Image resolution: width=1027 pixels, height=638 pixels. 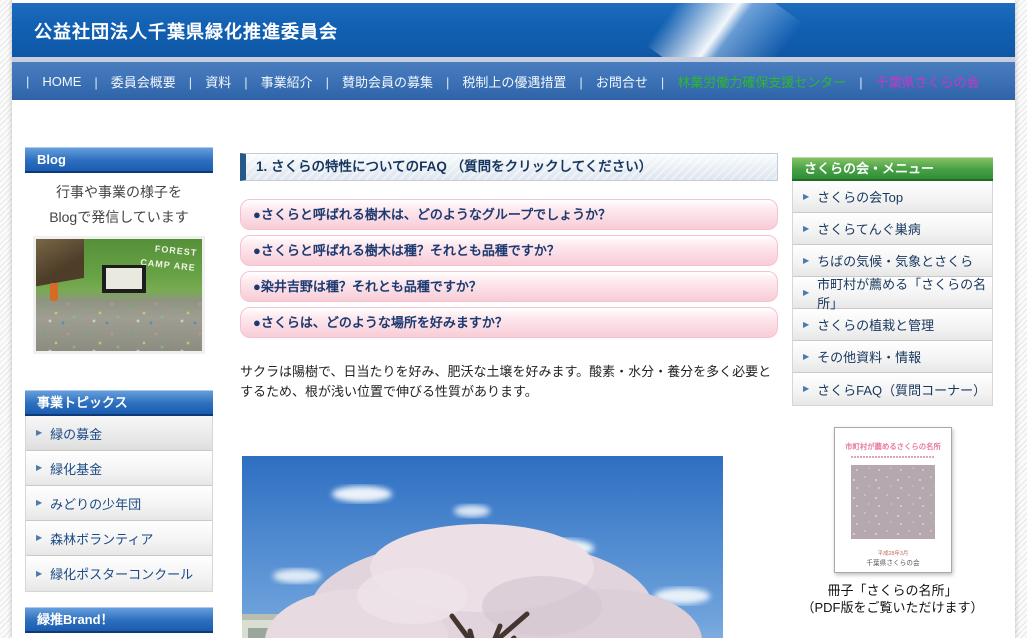 I want to click on brand-panel-header: 緑推Brand！, so click(x=119, y=620).